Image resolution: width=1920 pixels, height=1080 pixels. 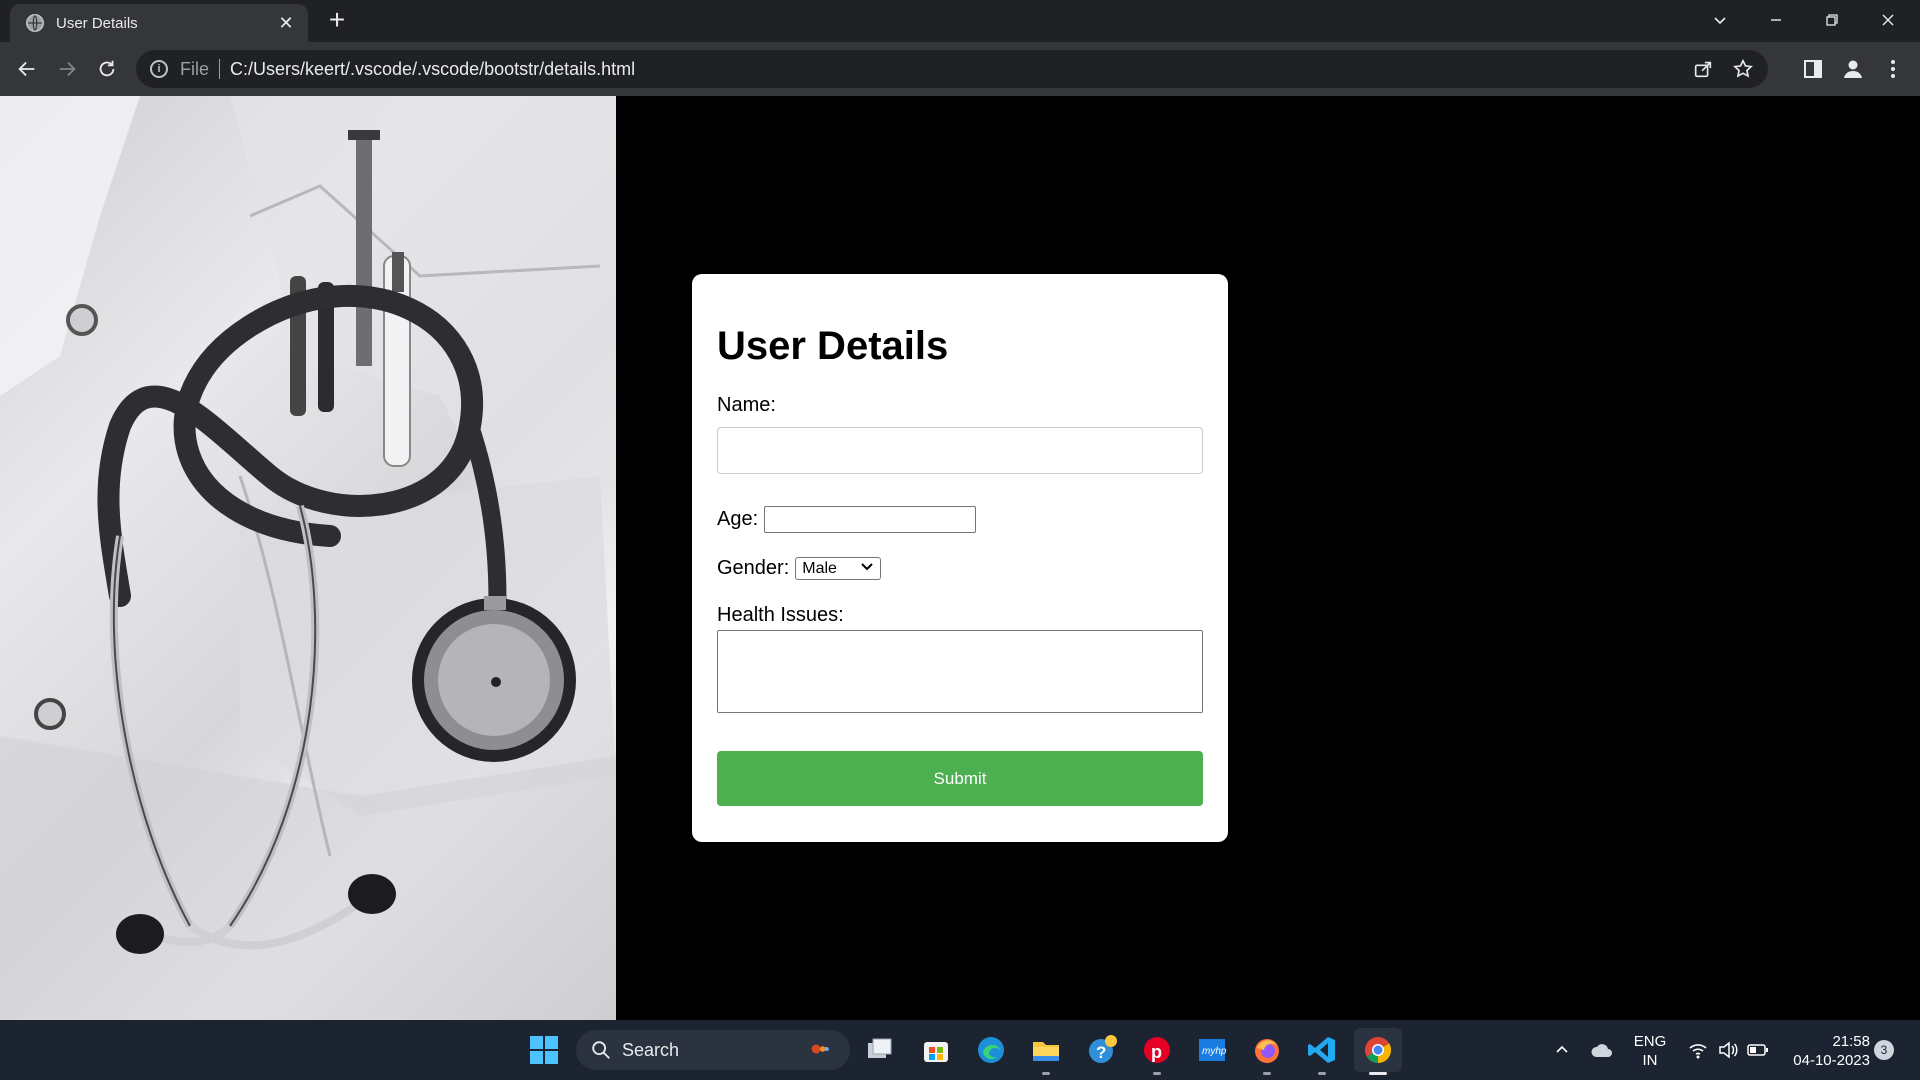 I want to click on reload-icon, so click(x=107, y=69).